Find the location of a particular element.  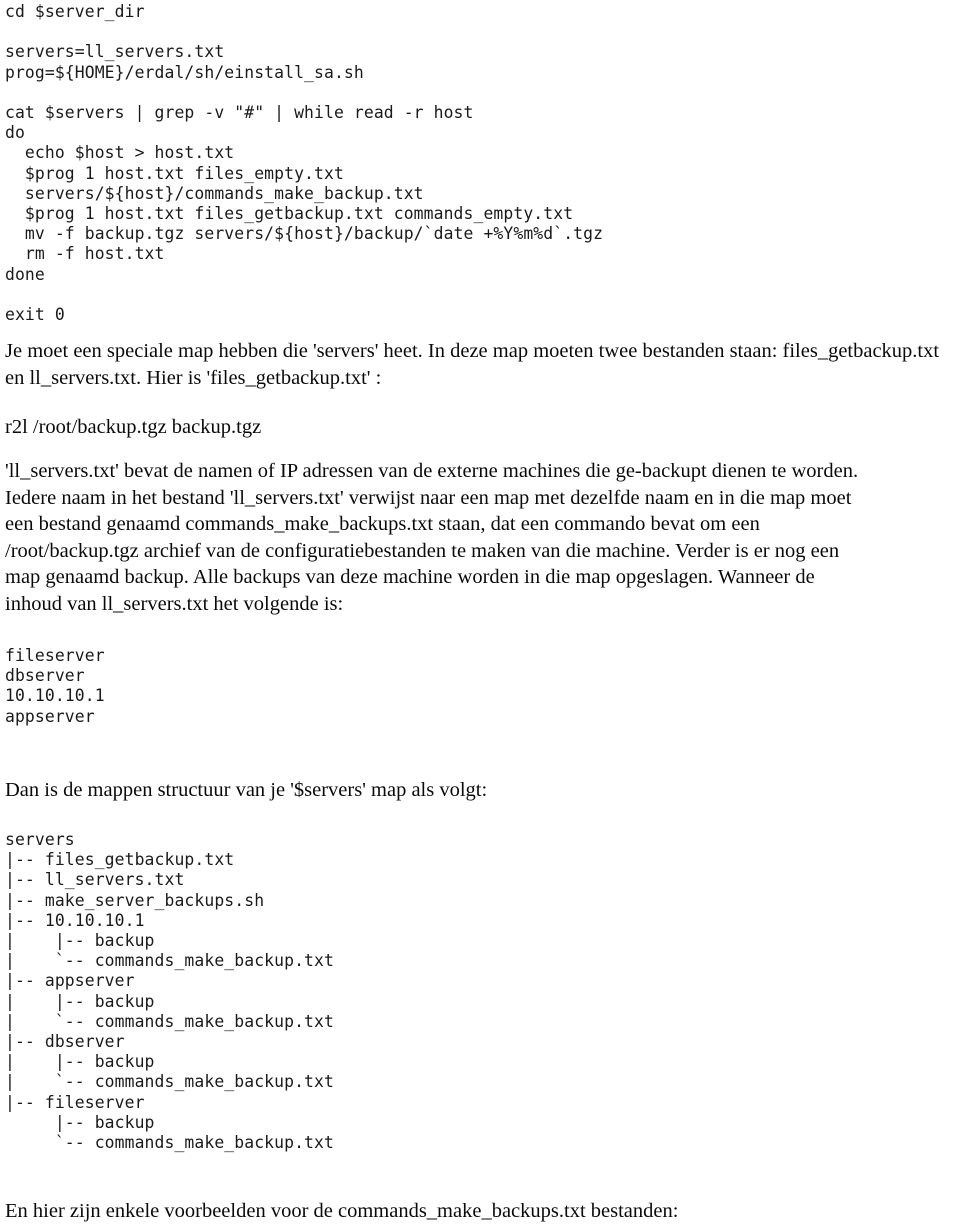

code-block-ll-servers-contents: fileserver dbserver 10.10.10.1 appserver is located at coordinates (55, 686).